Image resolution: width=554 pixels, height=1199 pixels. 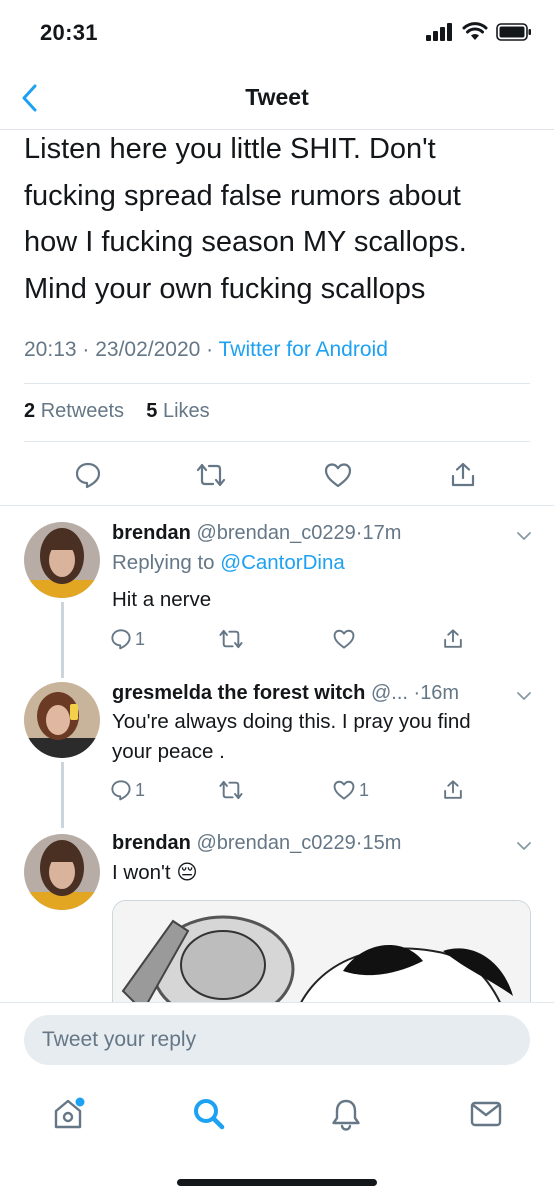 I want to click on tab-home, so click(x=68, y=1114).